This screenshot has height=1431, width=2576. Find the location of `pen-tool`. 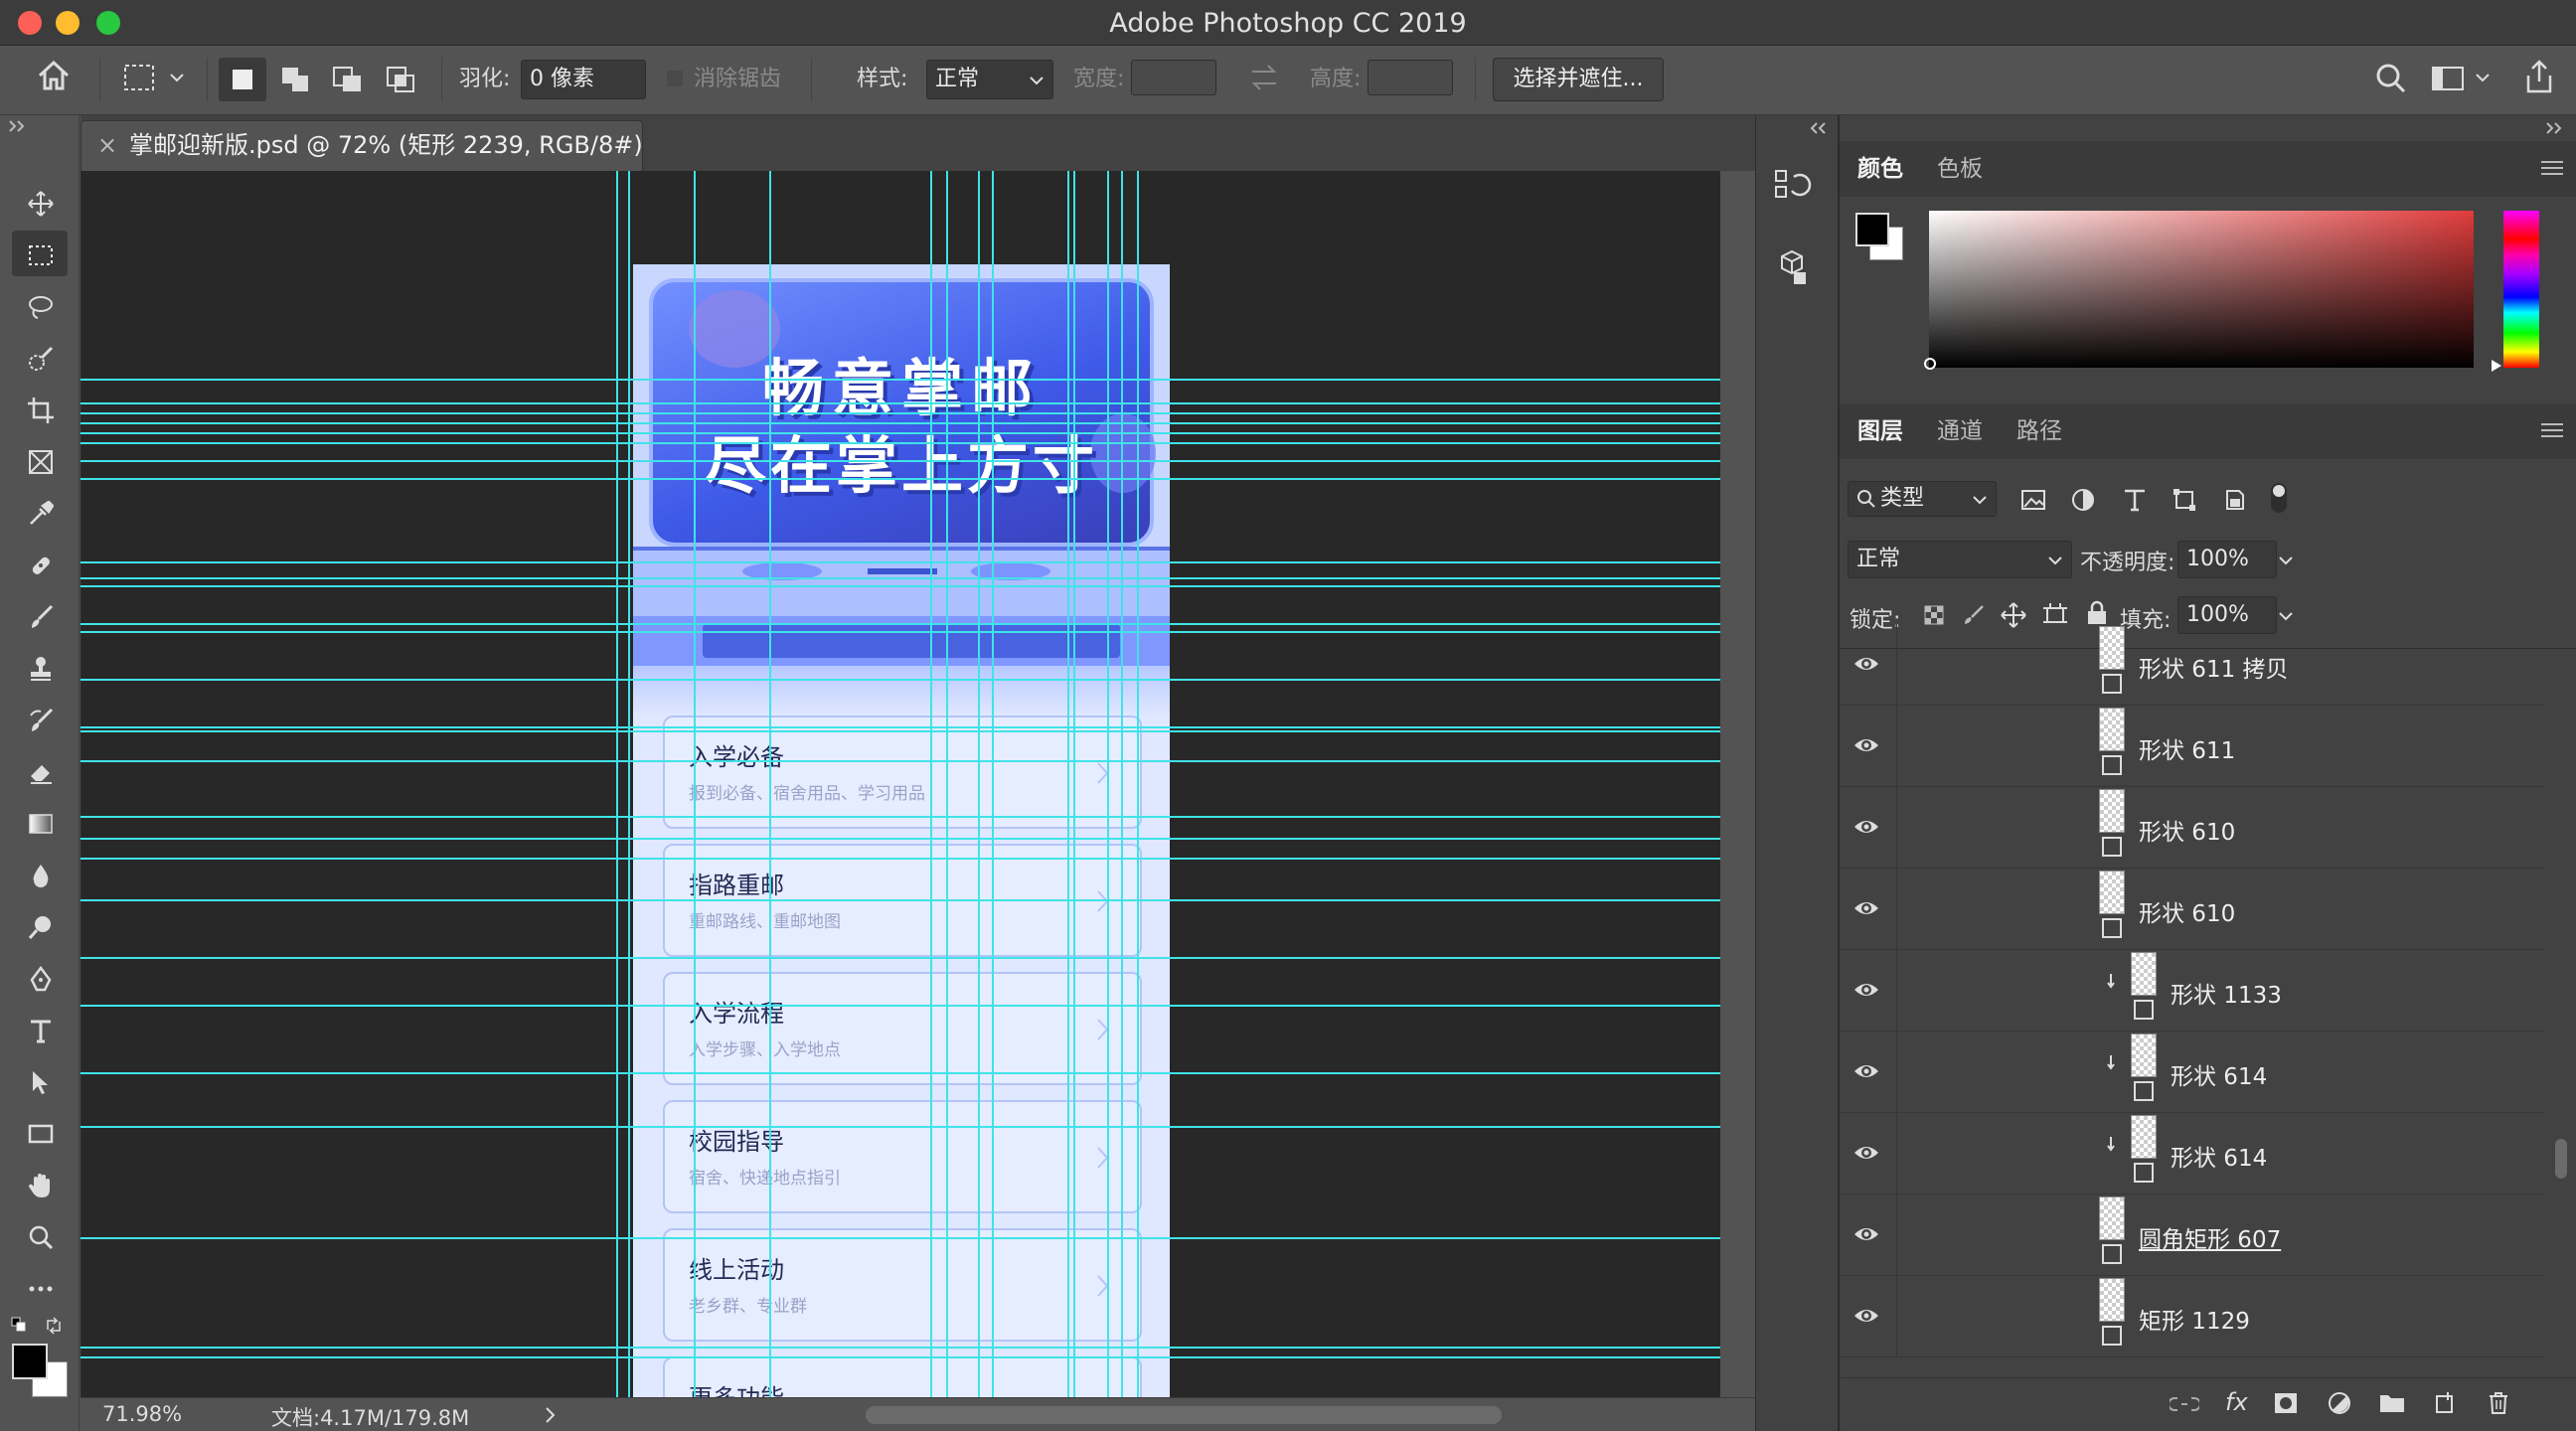

pen-tool is located at coordinates (40, 977).